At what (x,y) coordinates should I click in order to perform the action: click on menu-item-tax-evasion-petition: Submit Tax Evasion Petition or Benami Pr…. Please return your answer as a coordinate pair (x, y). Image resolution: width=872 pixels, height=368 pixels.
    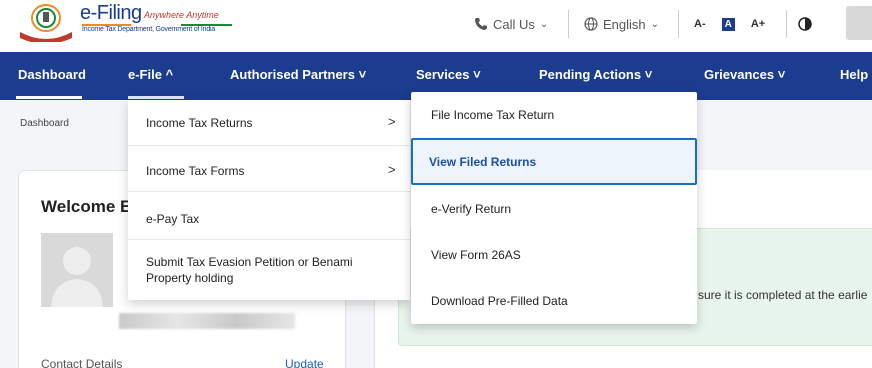
    Looking at the image, I should click on (269, 271).